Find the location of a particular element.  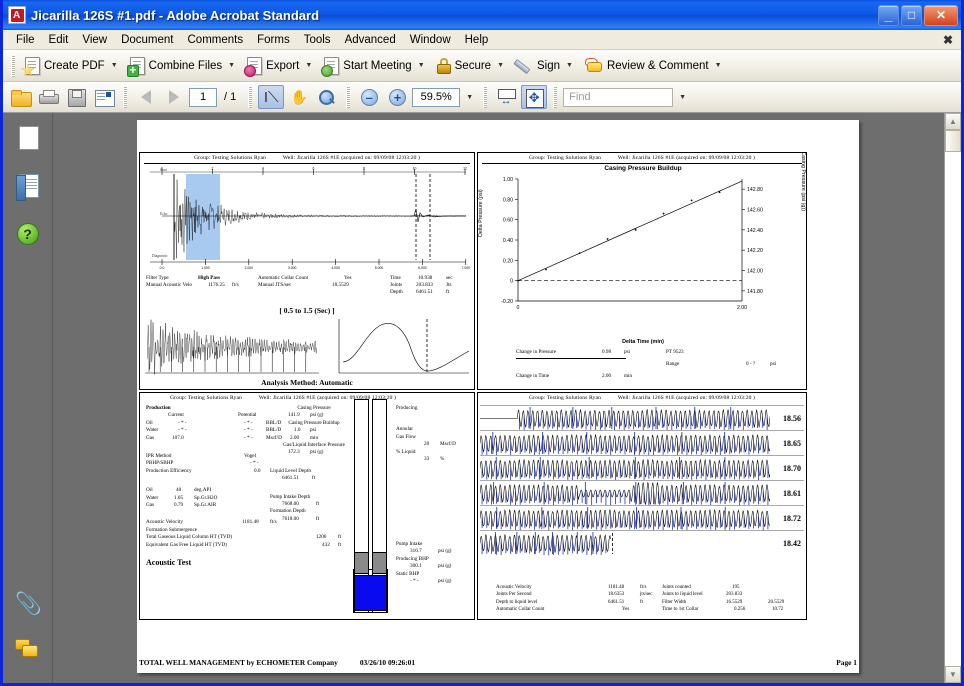

scroll-track is located at coordinates (953, 398).